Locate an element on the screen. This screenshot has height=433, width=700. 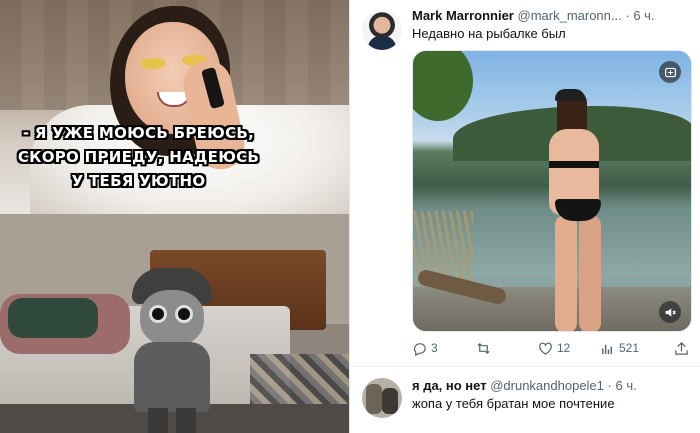
like-count: 12 is located at coordinates (564, 348).